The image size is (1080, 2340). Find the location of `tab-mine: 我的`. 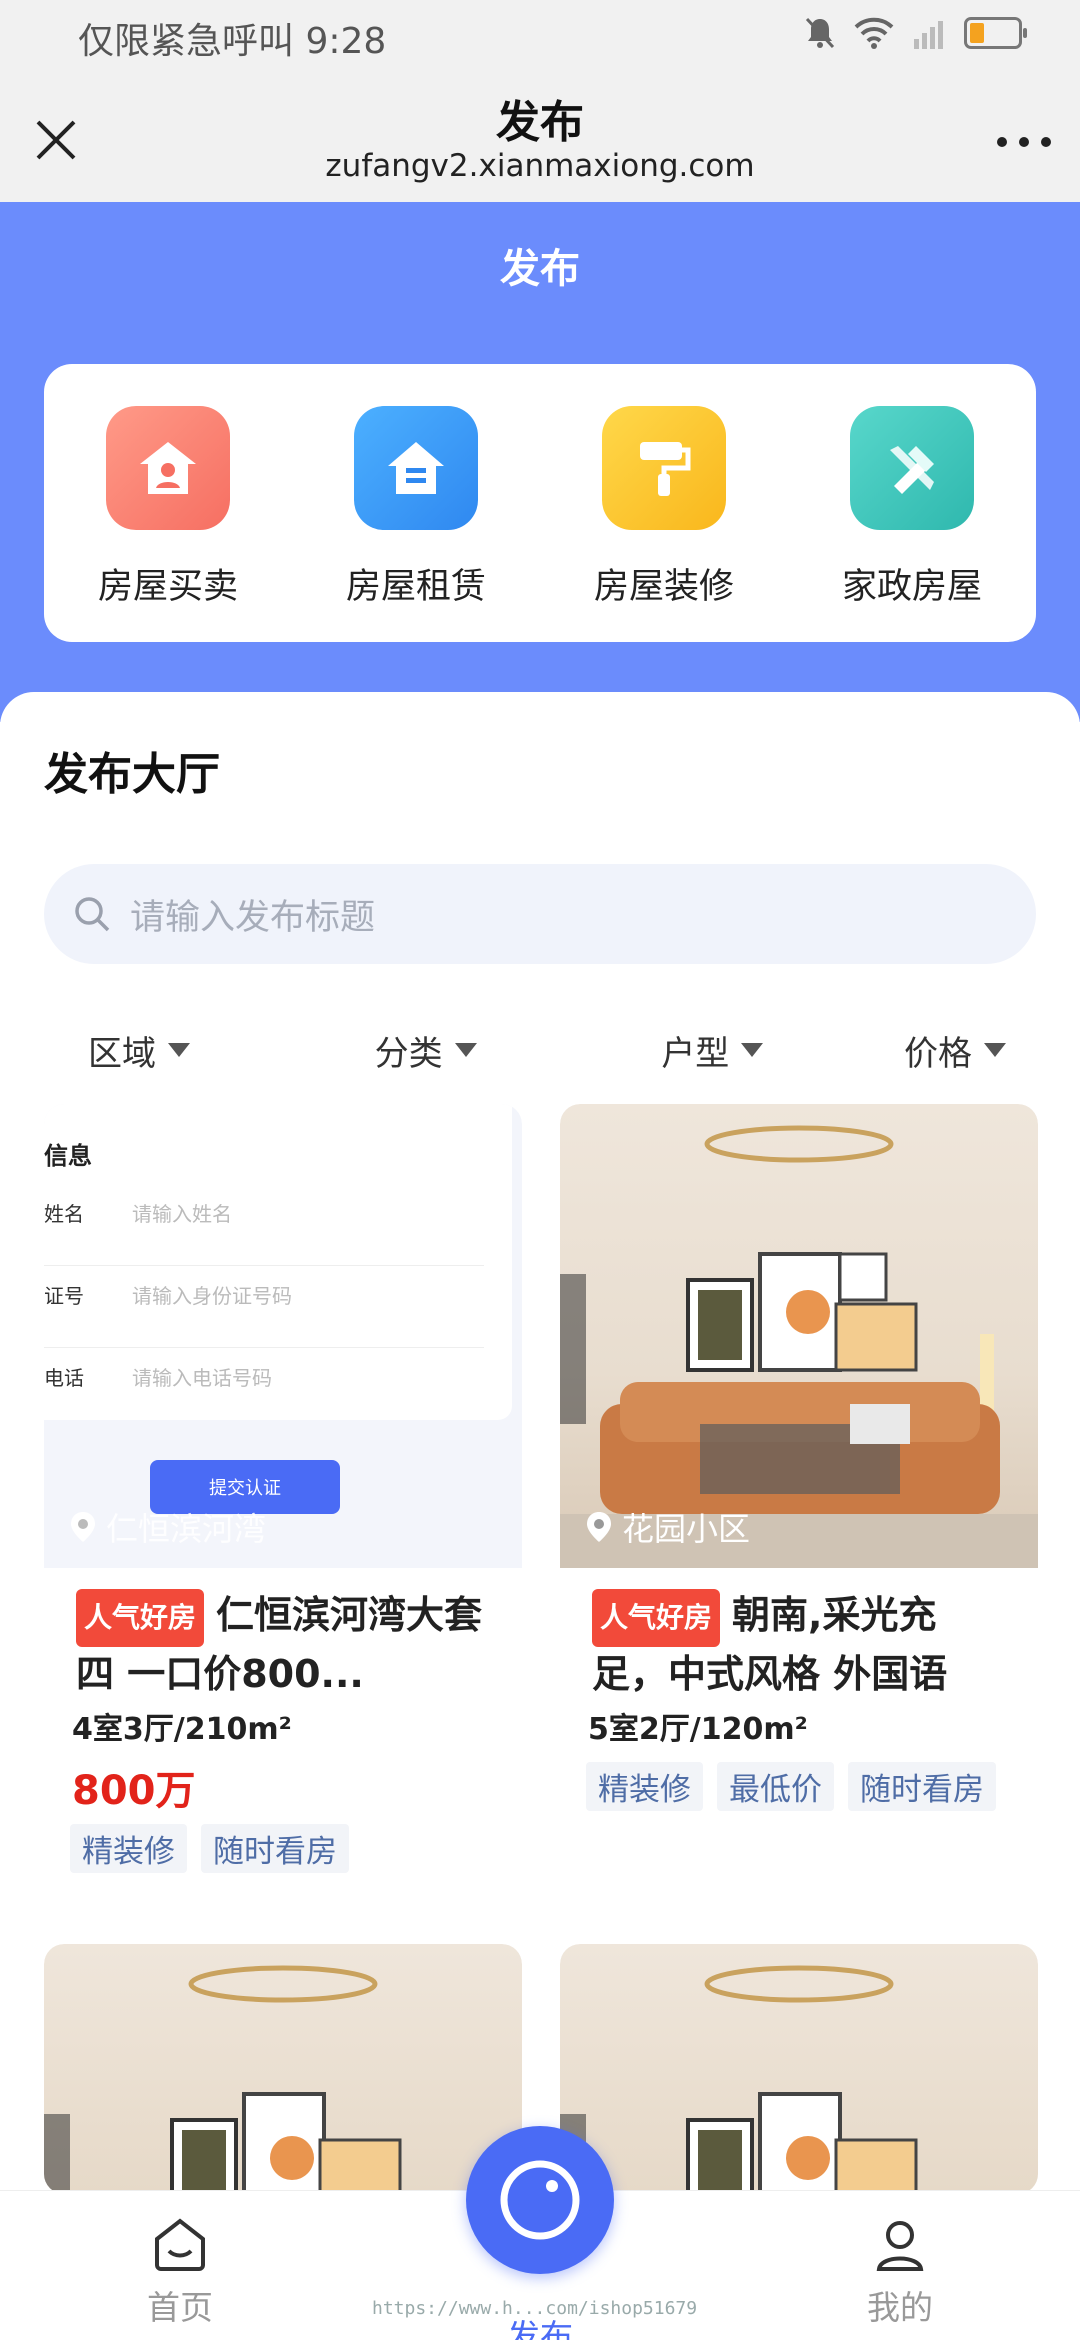

tab-mine: 我的 is located at coordinates (900, 2272).